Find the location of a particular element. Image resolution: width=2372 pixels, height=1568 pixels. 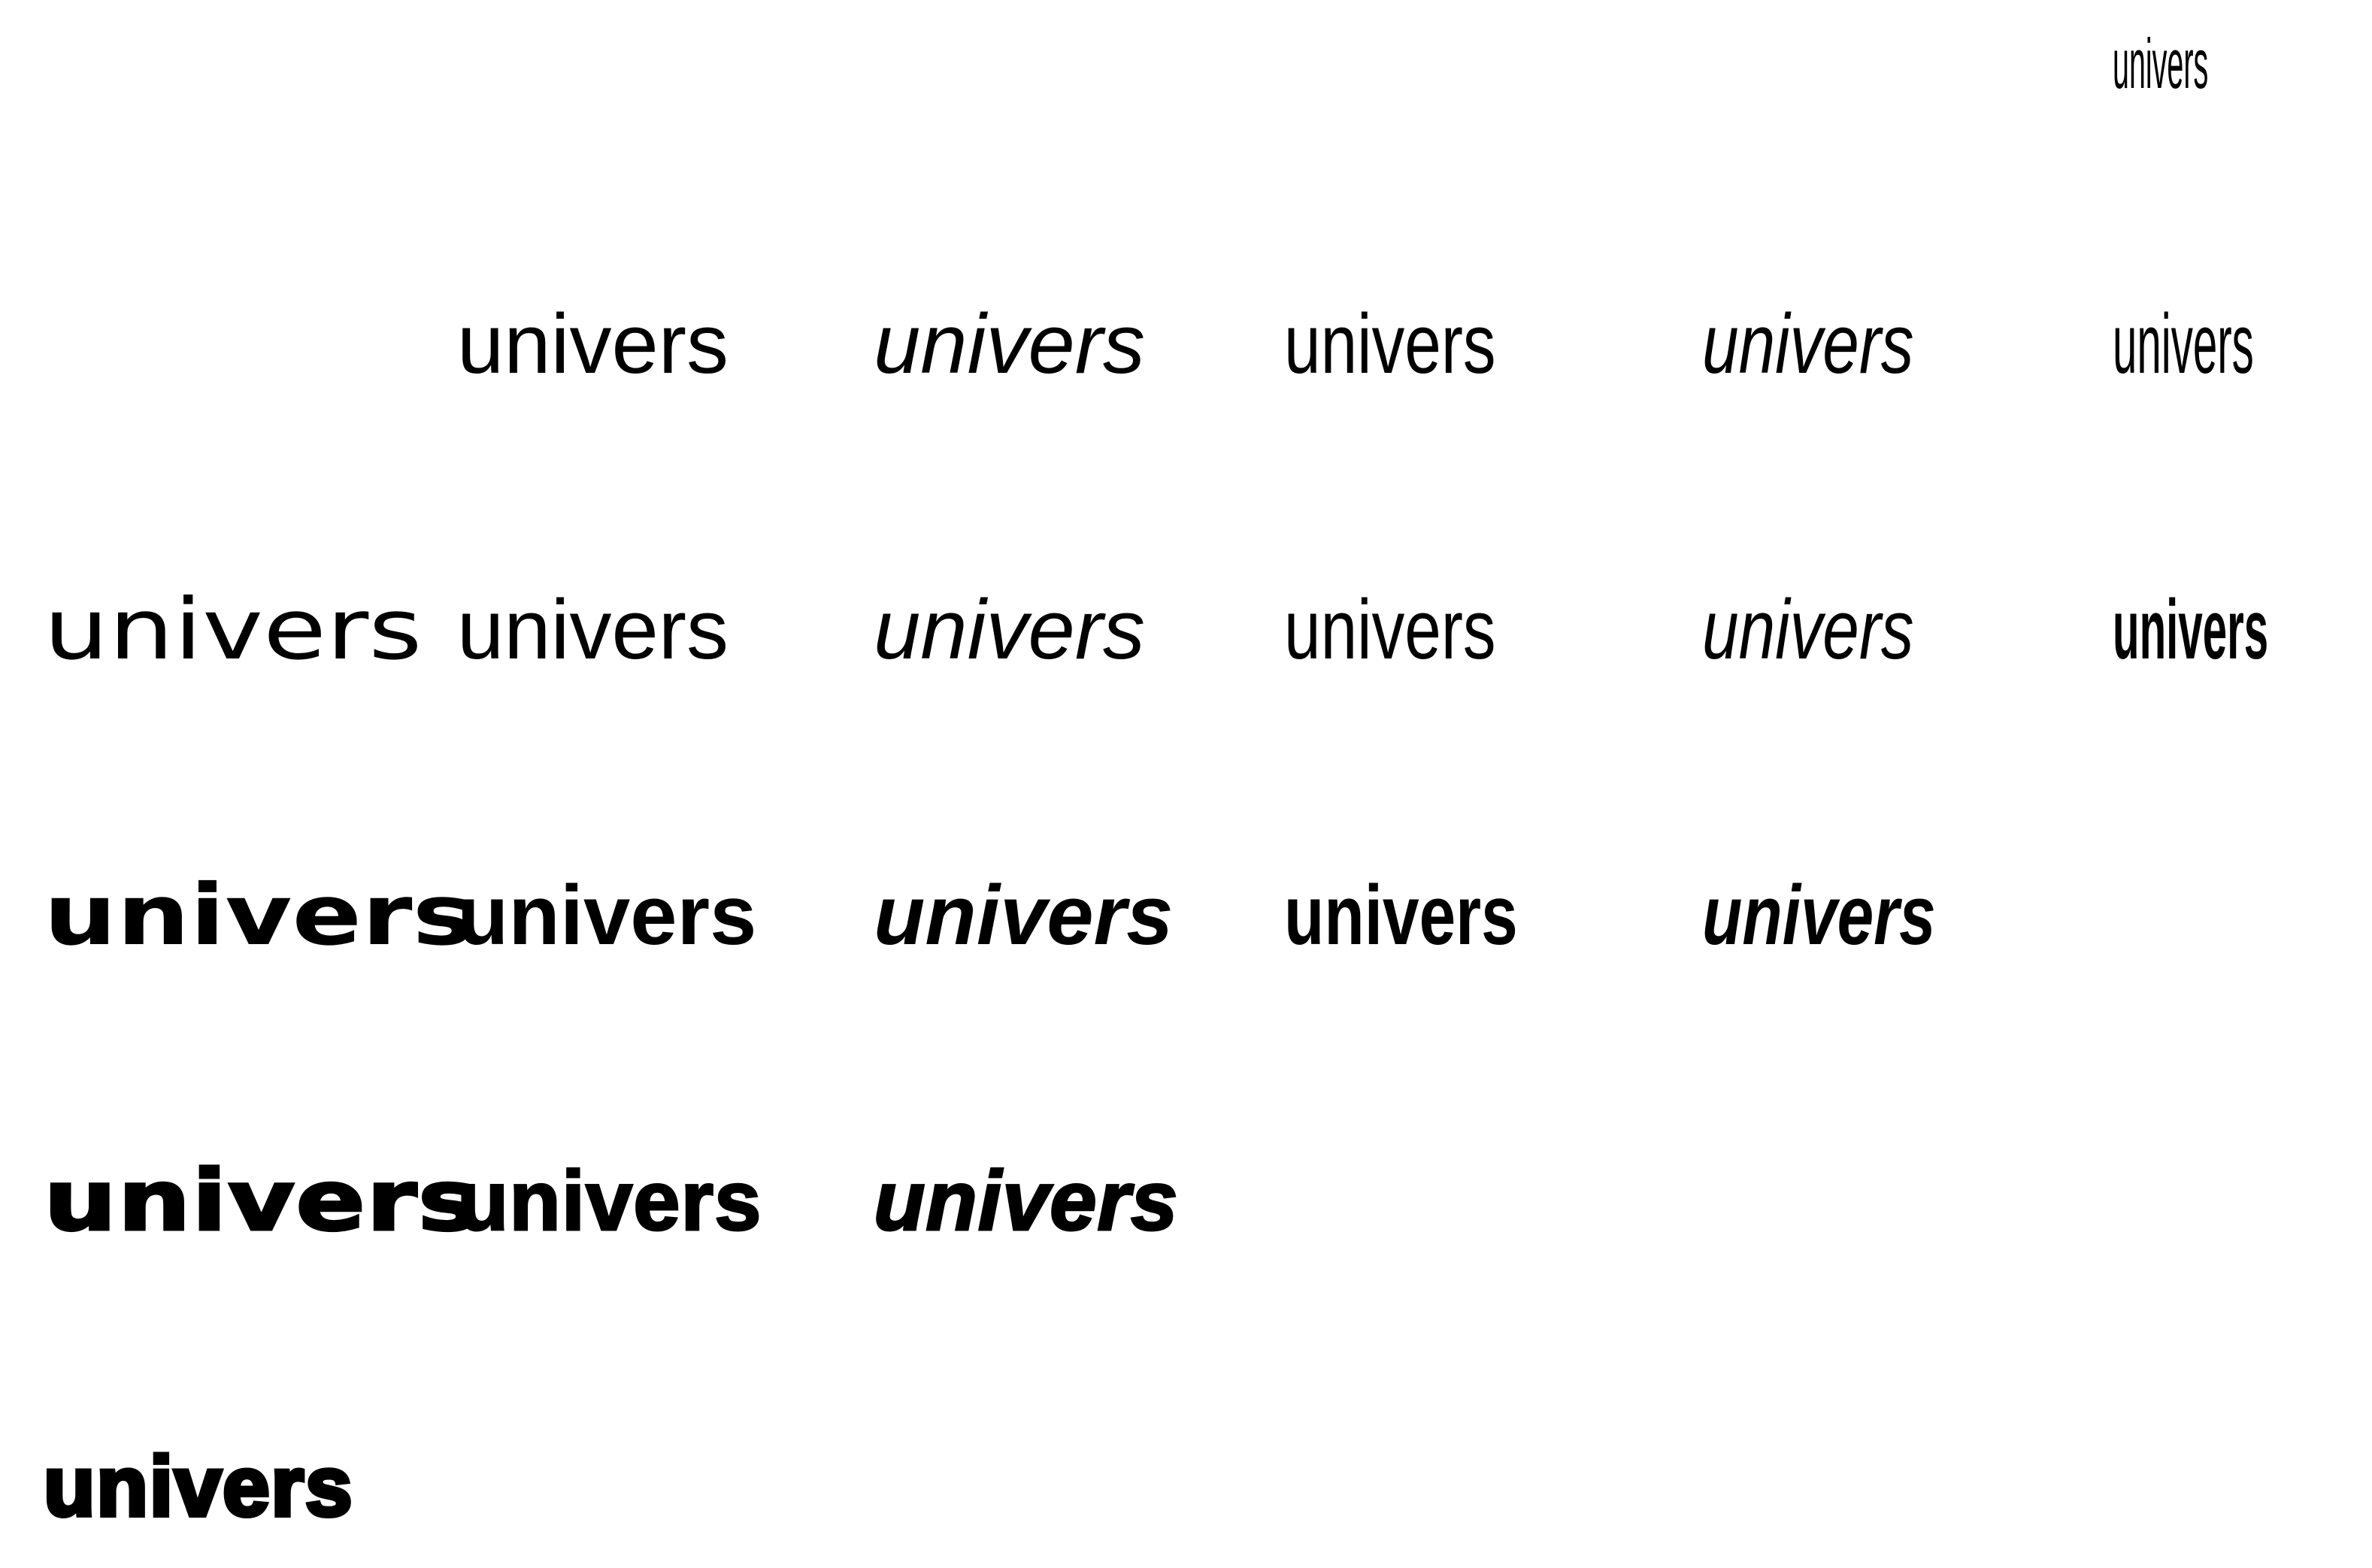

specimen-black: univers is located at coordinates (609, 1201).